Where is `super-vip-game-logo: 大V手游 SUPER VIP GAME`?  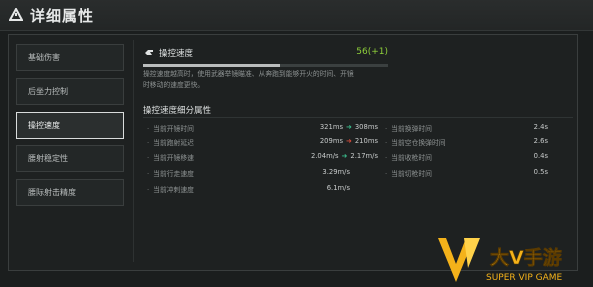
super-vip-game-logo: 大V手游 SUPER VIP GAME is located at coordinates (500, 260).